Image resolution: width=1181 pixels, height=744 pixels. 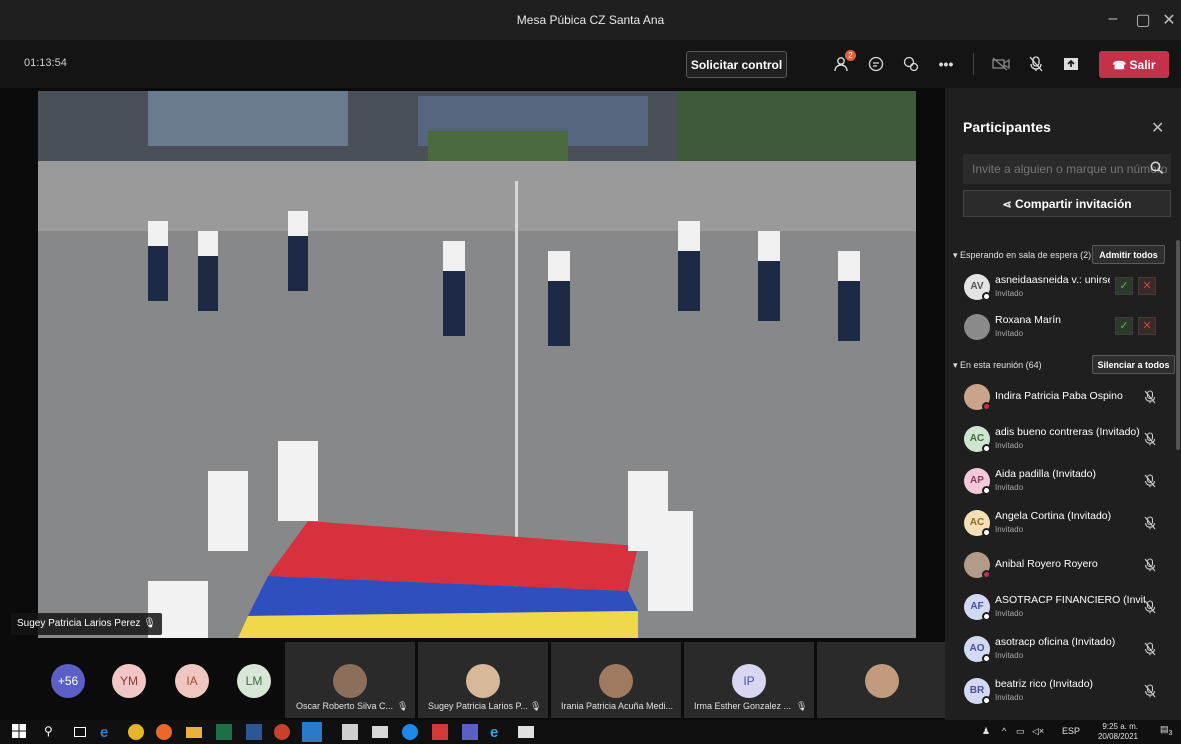 What do you see at coordinates (1178, 345) in the screenshot?
I see `panel-scrollbar` at bounding box center [1178, 345].